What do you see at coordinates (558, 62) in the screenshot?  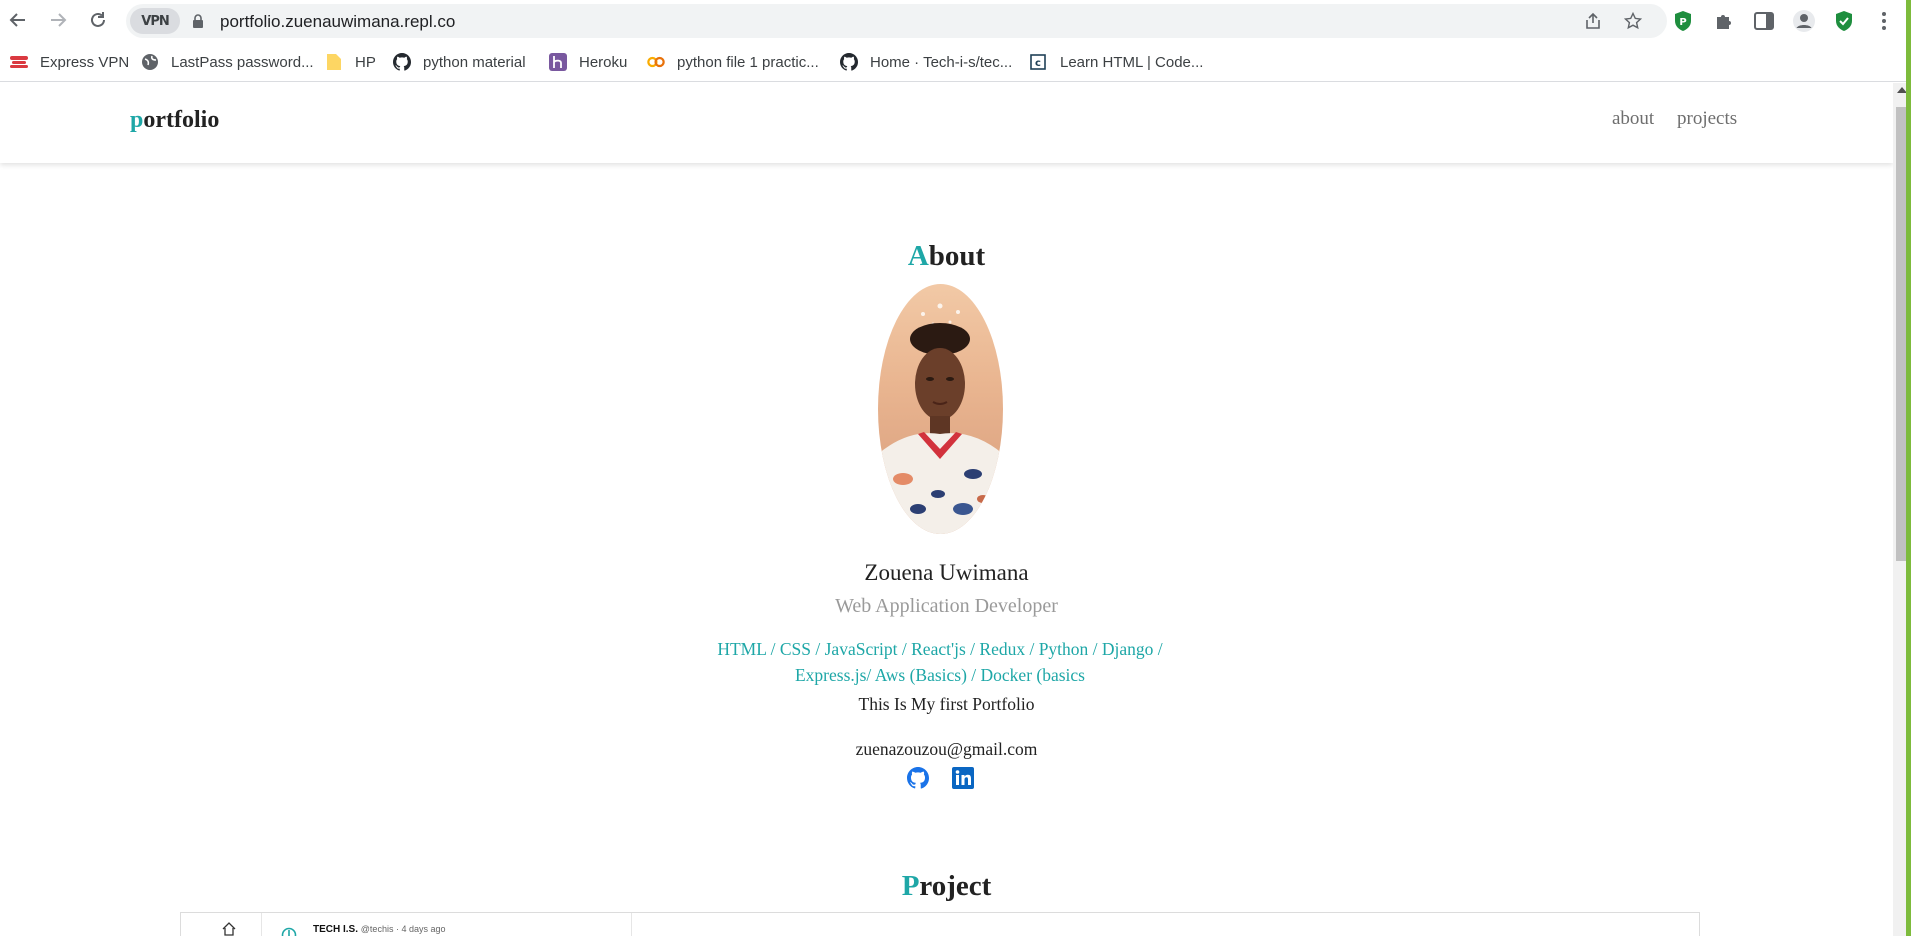 I see `heroku-icon` at bounding box center [558, 62].